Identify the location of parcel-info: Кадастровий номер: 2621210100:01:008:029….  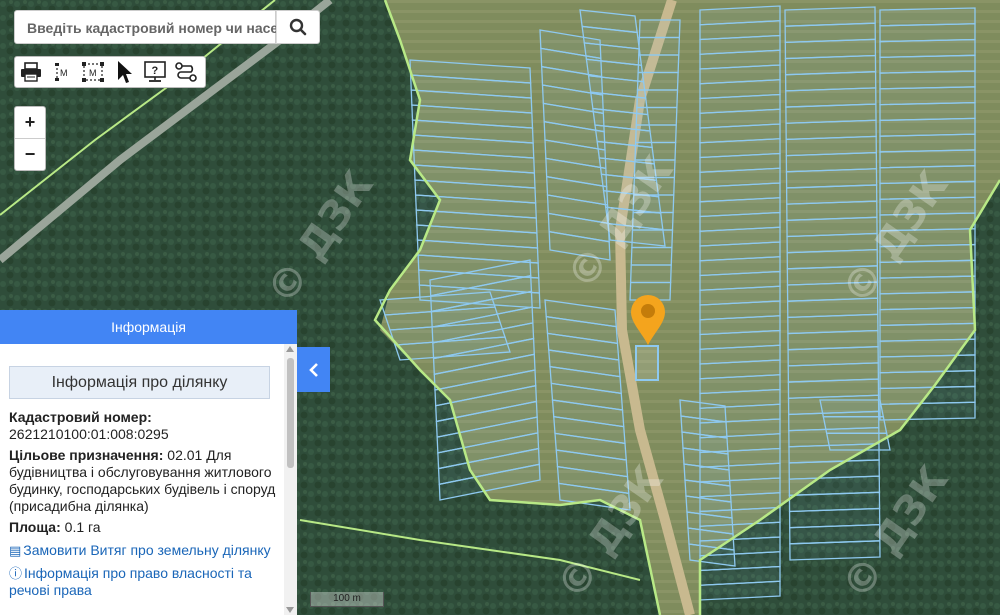
(143, 504).